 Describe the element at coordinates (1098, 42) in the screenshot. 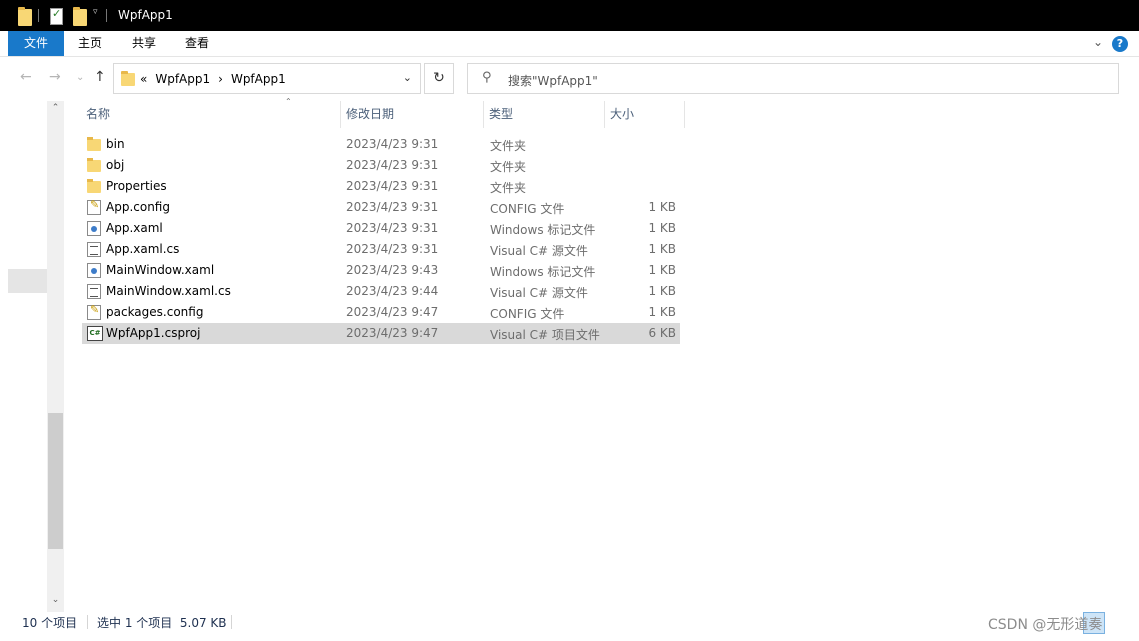

I see `expand-ribbon-icon: ⌄` at that location.